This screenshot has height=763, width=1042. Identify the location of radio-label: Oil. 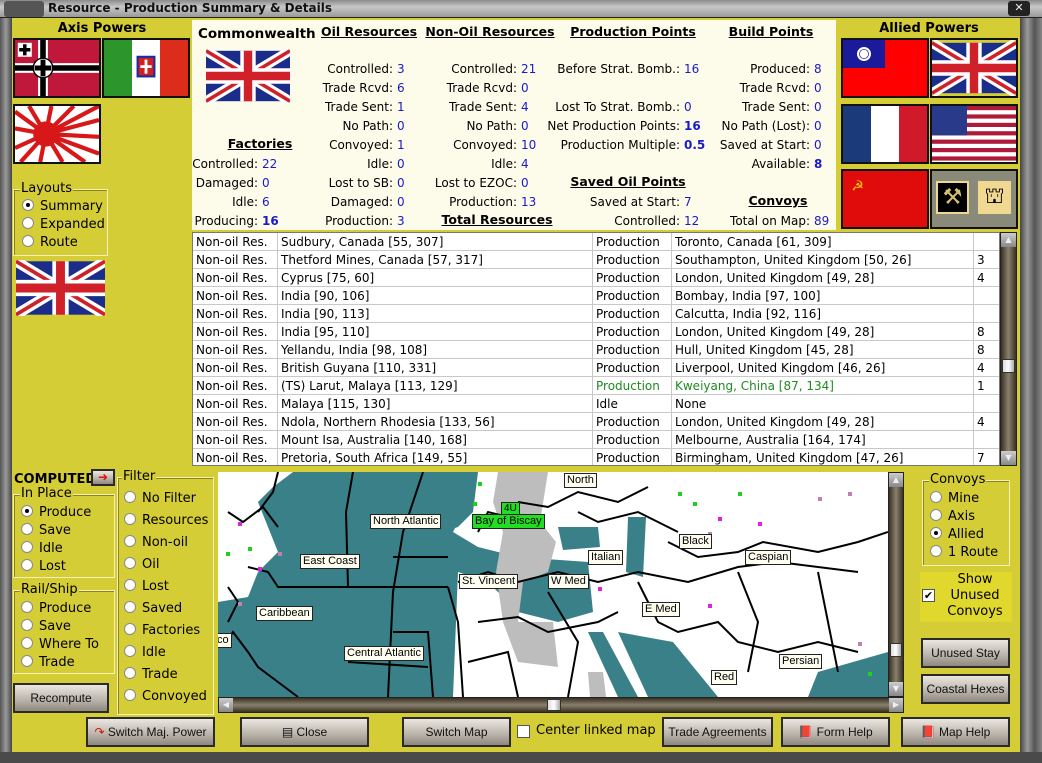
(151, 564).